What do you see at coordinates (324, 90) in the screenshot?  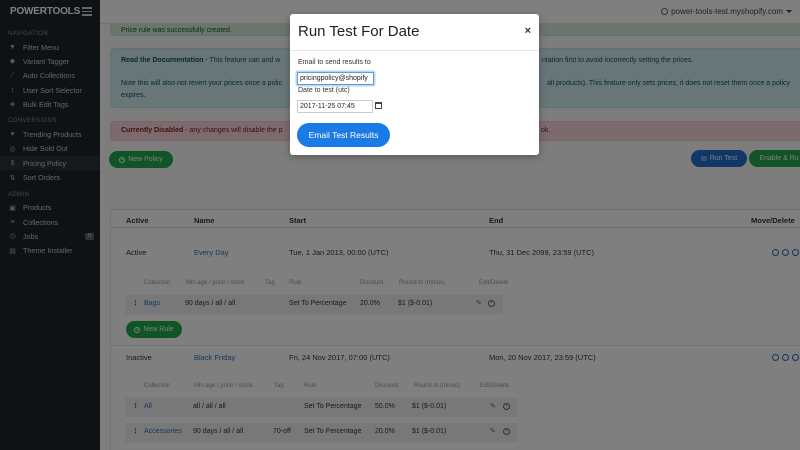 I see `date-label: Date to test (utc)` at bounding box center [324, 90].